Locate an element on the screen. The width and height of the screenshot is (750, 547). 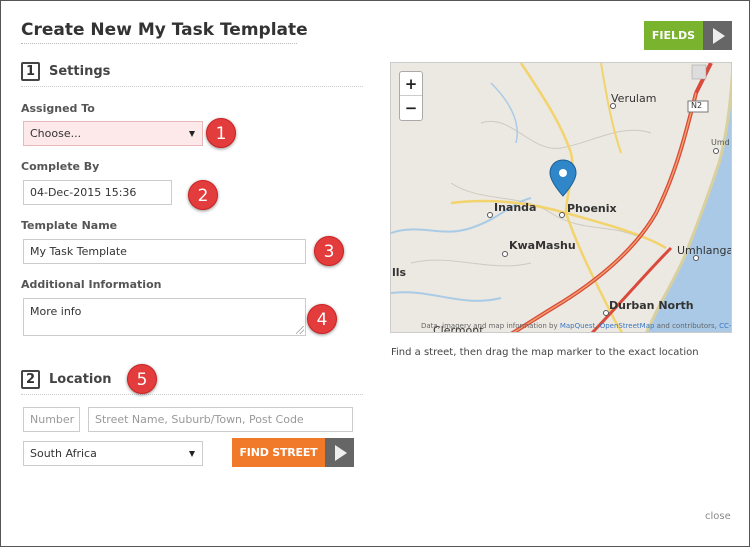
map-label-inanda: Inanda is located at coordinates (515, 207).